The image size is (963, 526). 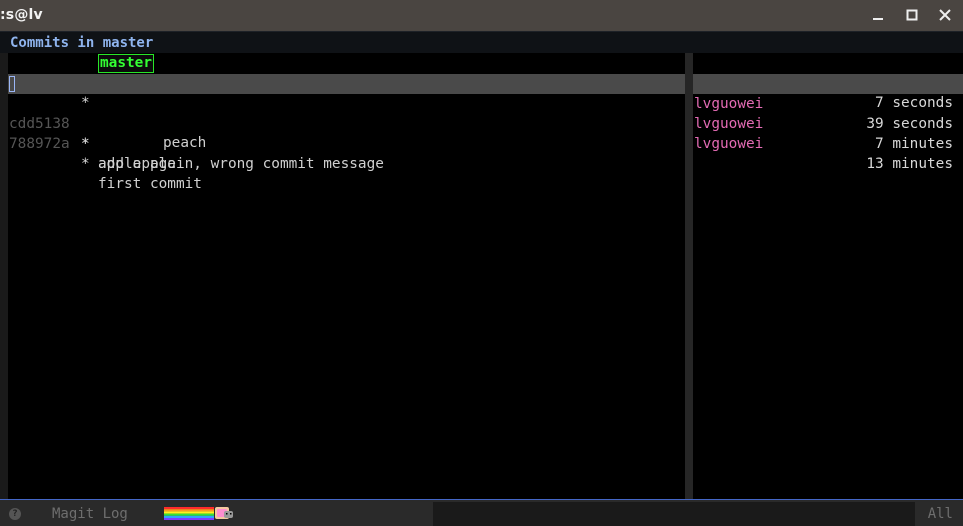 What do you see at coordinates (828, 143) in the screenshot?
I see `commit-meta-row: lvguowei 13 minutes` at bounding box center [828, 143].